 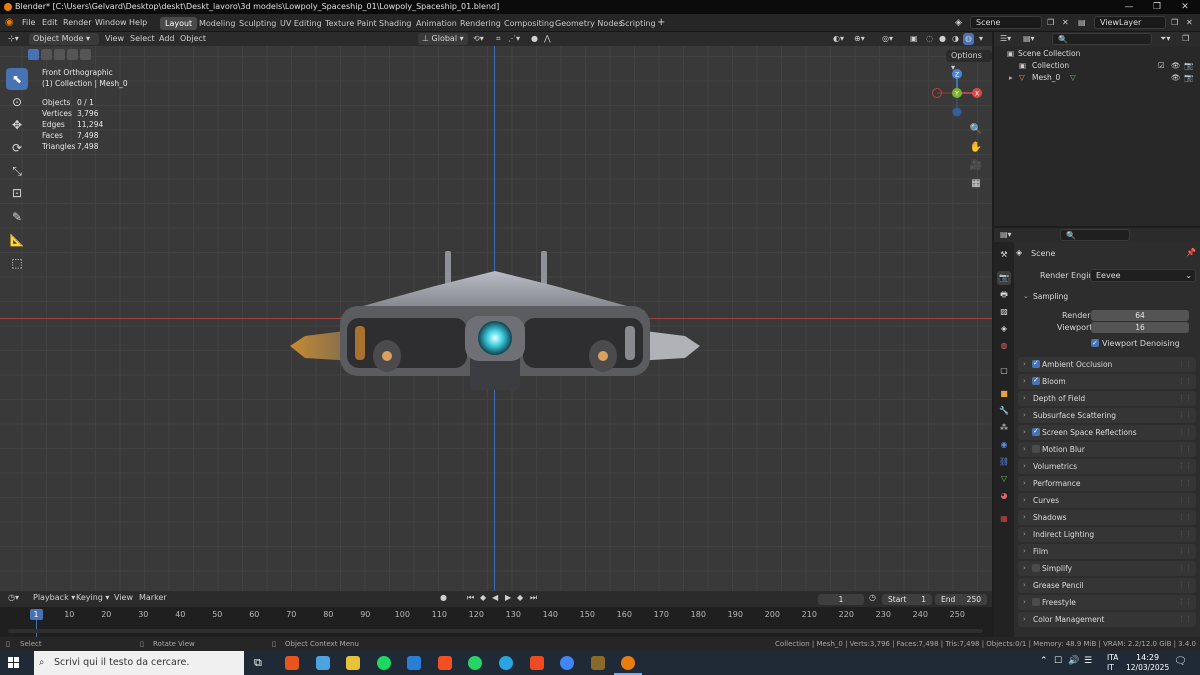 I want to click on windows-start-icon, so click(x=14, y=663).